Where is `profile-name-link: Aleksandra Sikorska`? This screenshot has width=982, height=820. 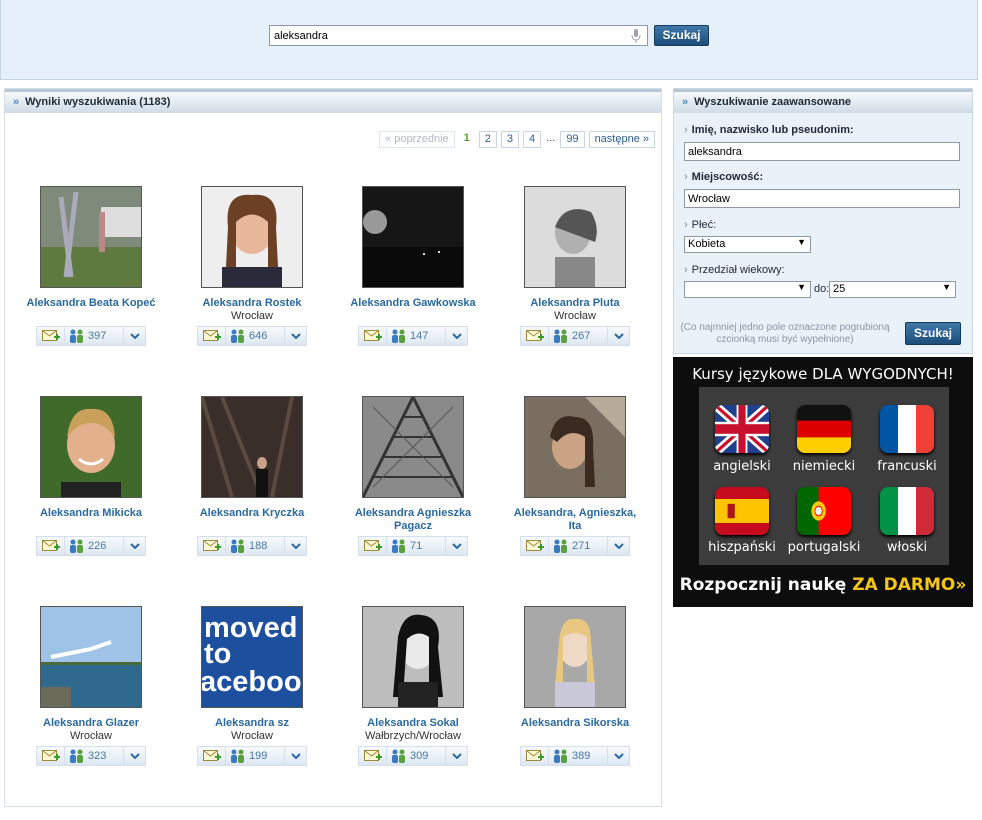 profile-name-link: Aleksandra Sikorska is located at coordinates (575, 723).